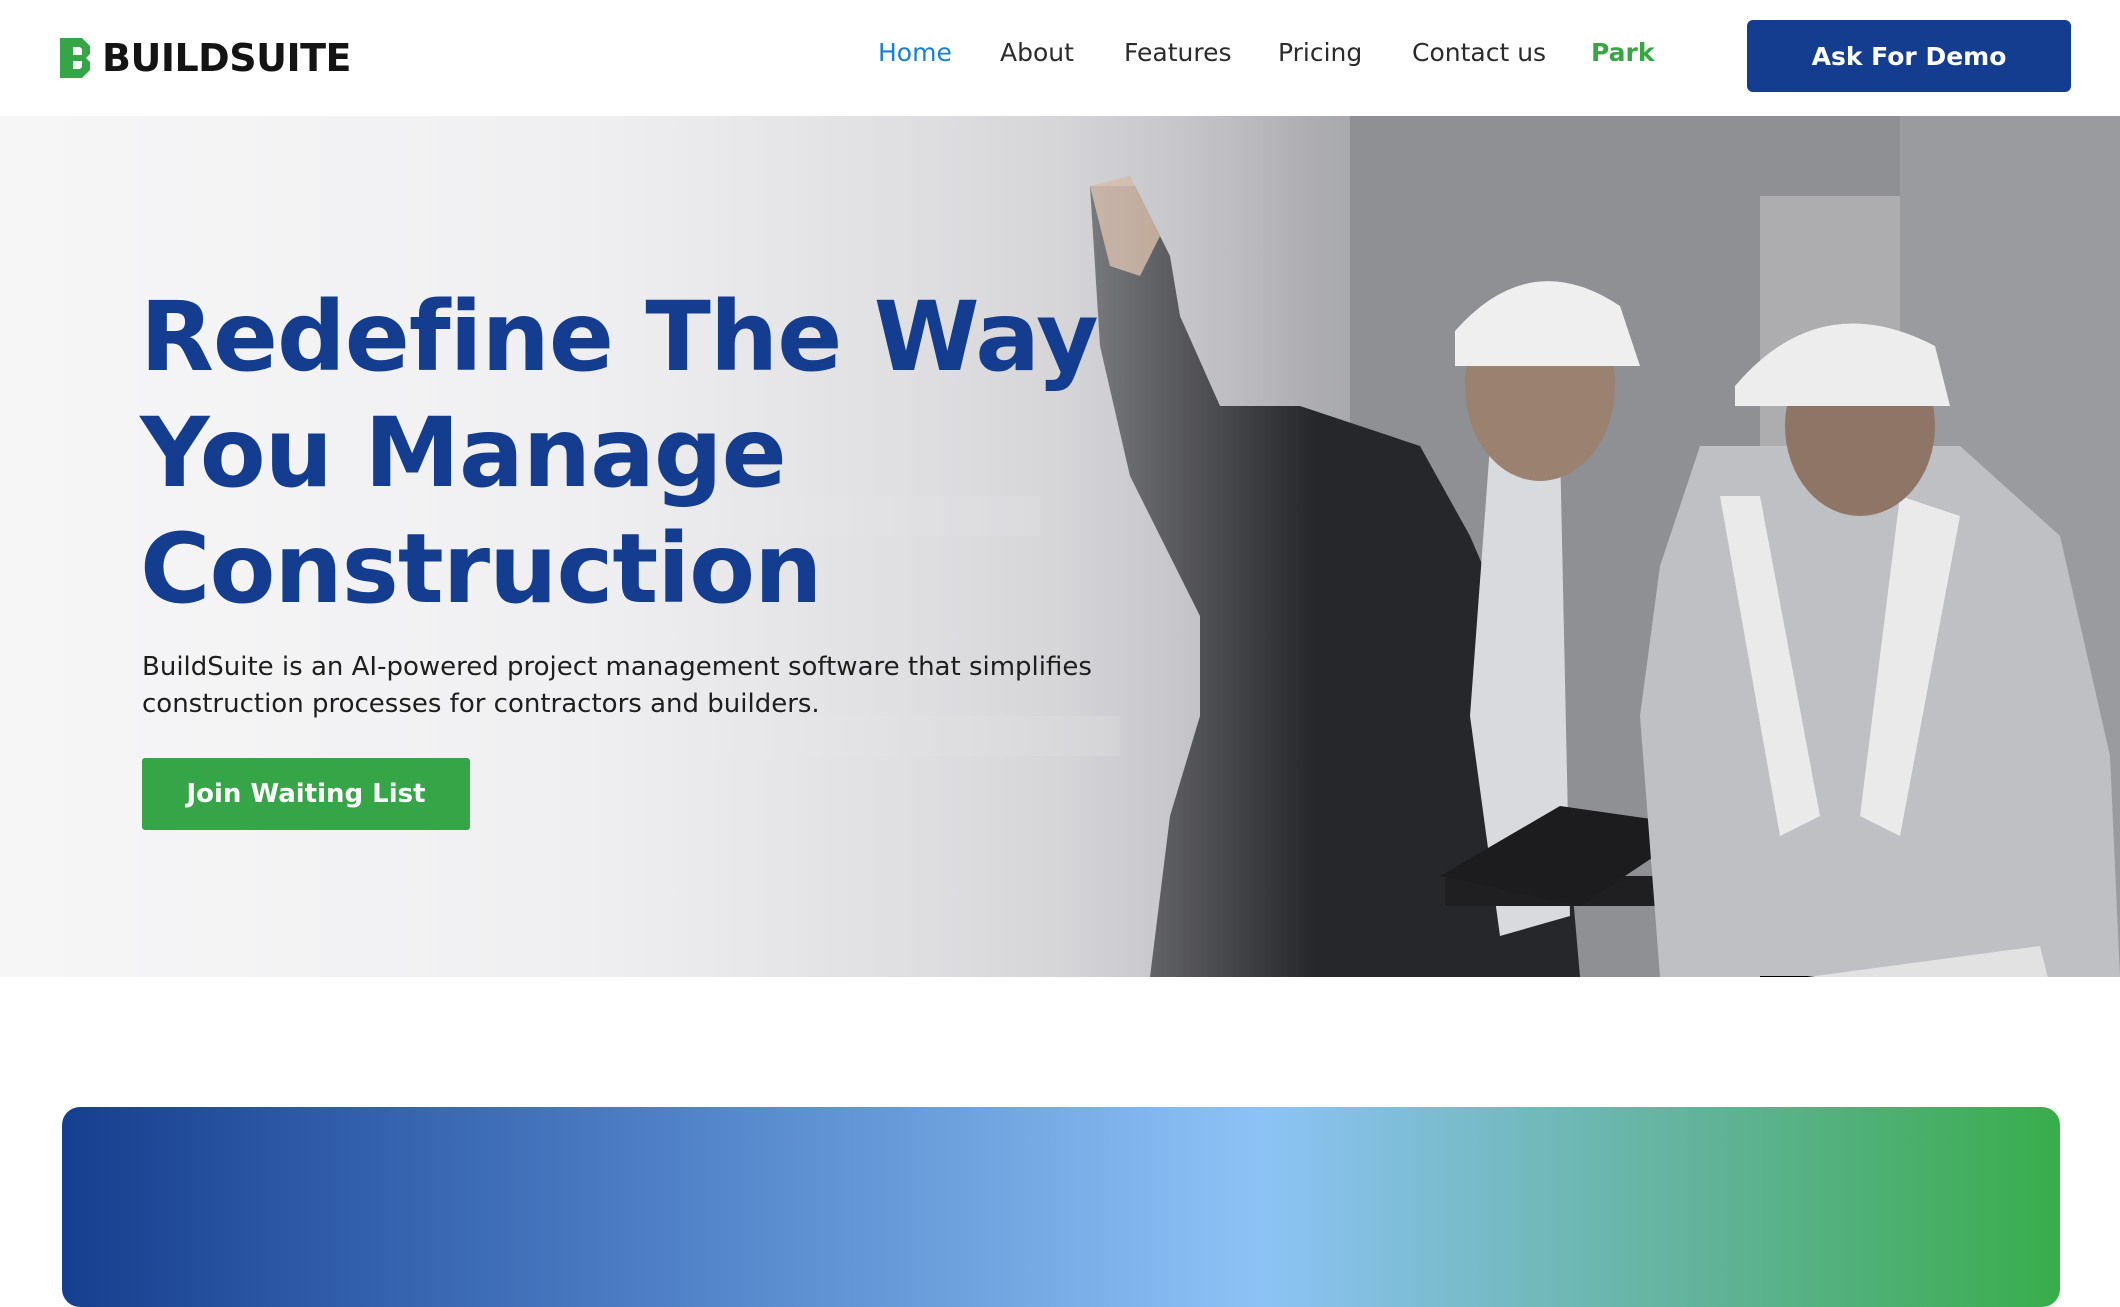  I want to click on join-waiting-list-button: Join Waiting List, so click(306, 794).